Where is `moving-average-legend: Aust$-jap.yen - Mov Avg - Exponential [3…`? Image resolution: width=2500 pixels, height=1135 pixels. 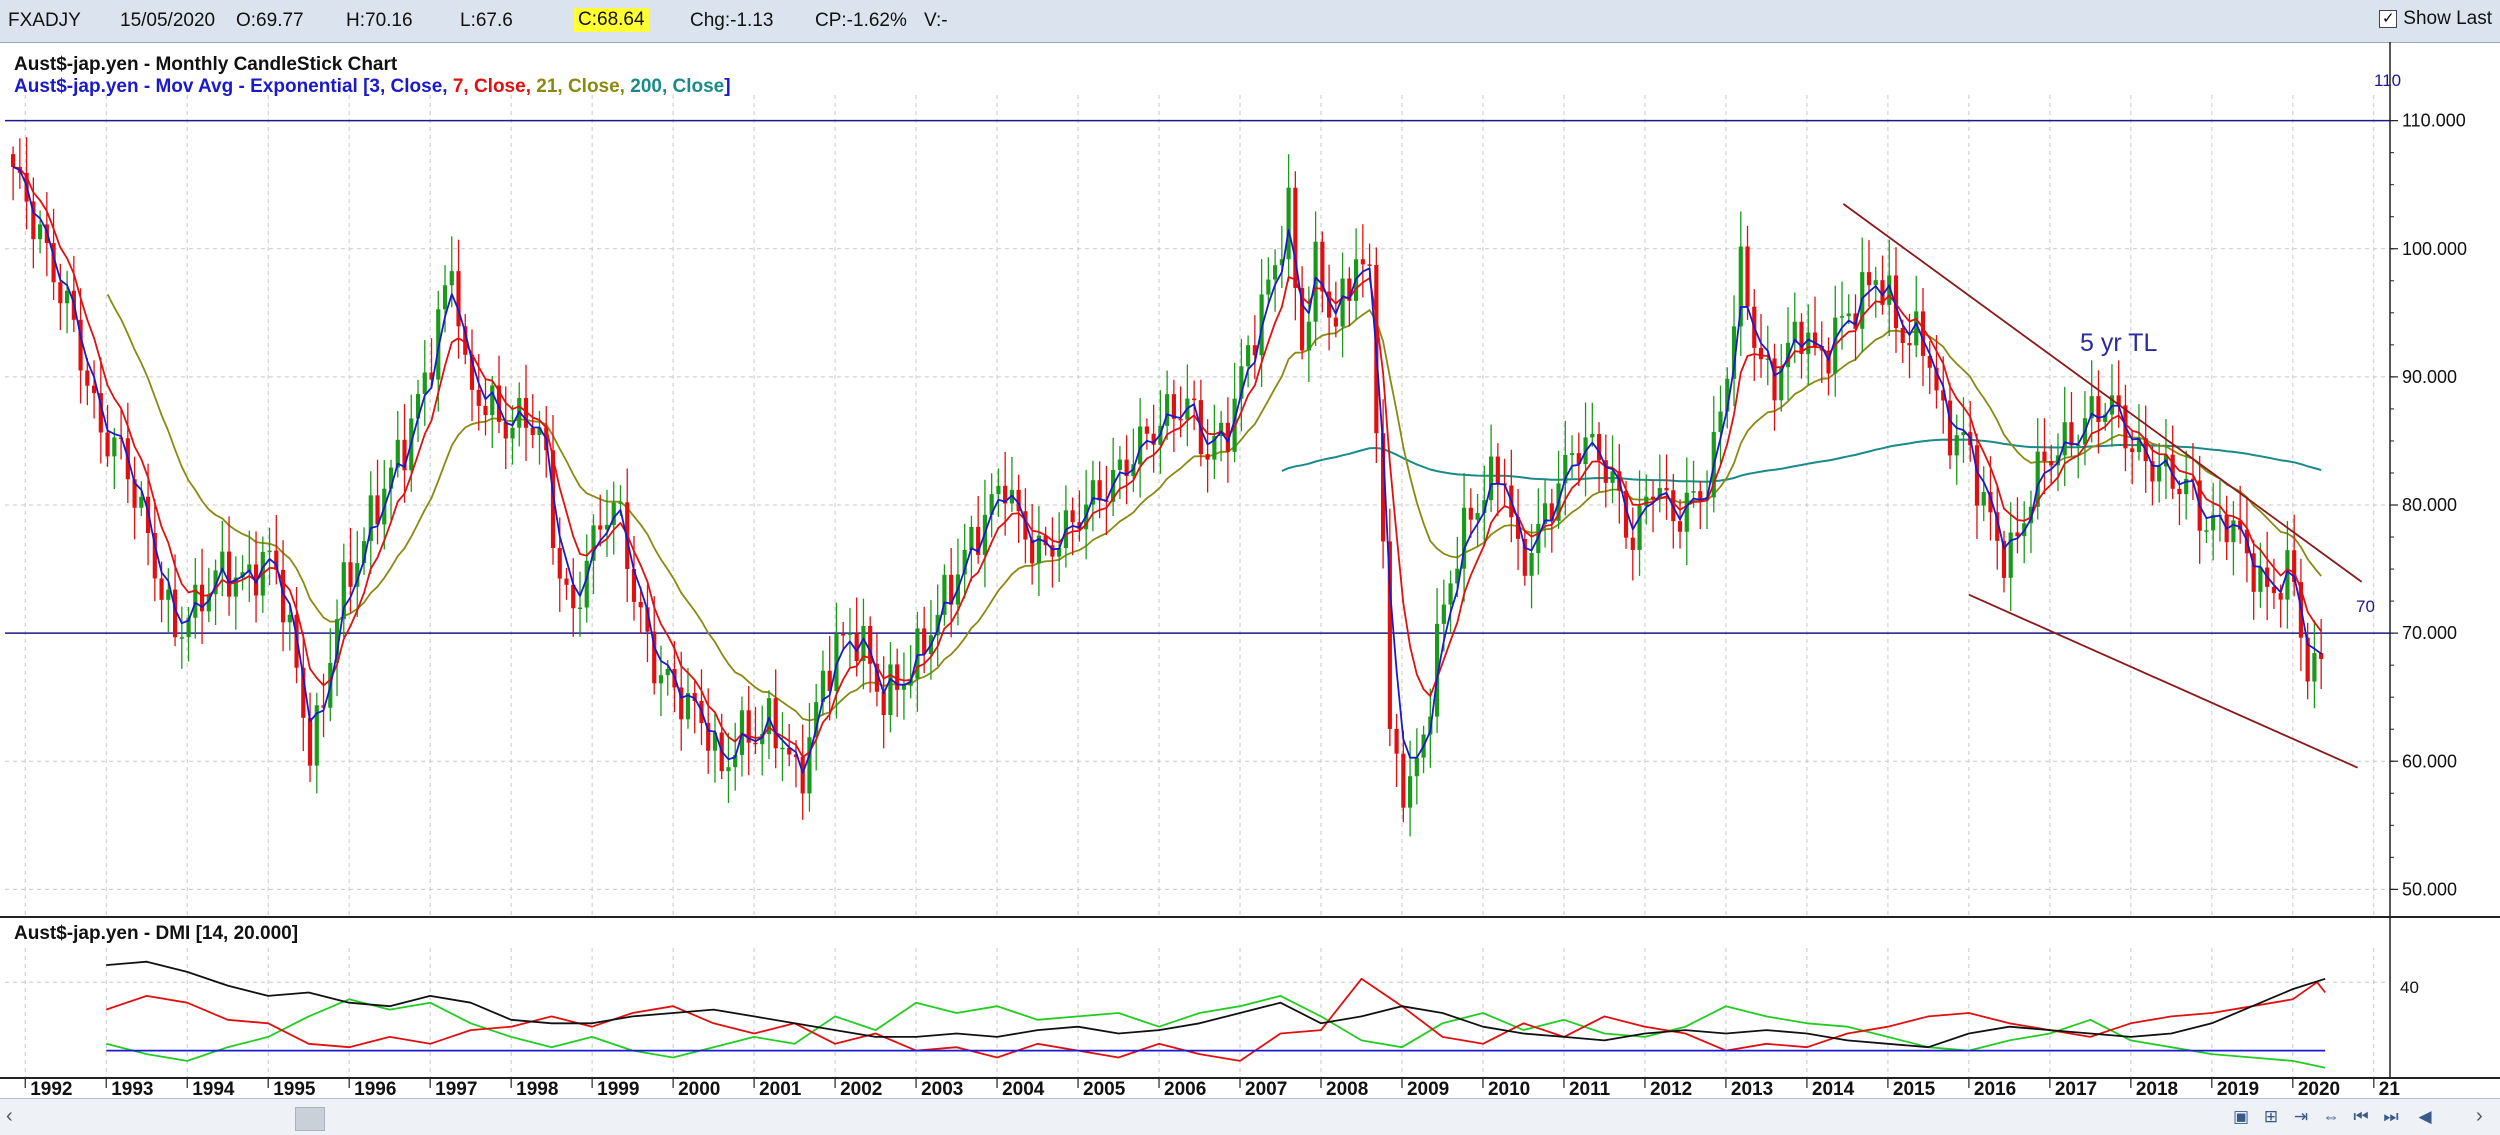
moving-average-legend: Aust$-jap.yen - Mov Avg - Exponential [3… is located at coordinates (372, 86).